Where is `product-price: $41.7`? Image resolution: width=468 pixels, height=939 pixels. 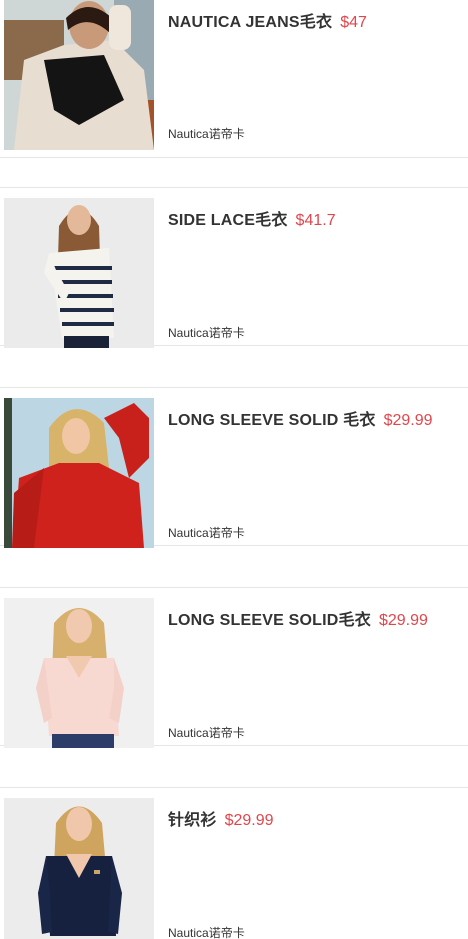 product-price: $41.7 is located at coordinates (315, 220).